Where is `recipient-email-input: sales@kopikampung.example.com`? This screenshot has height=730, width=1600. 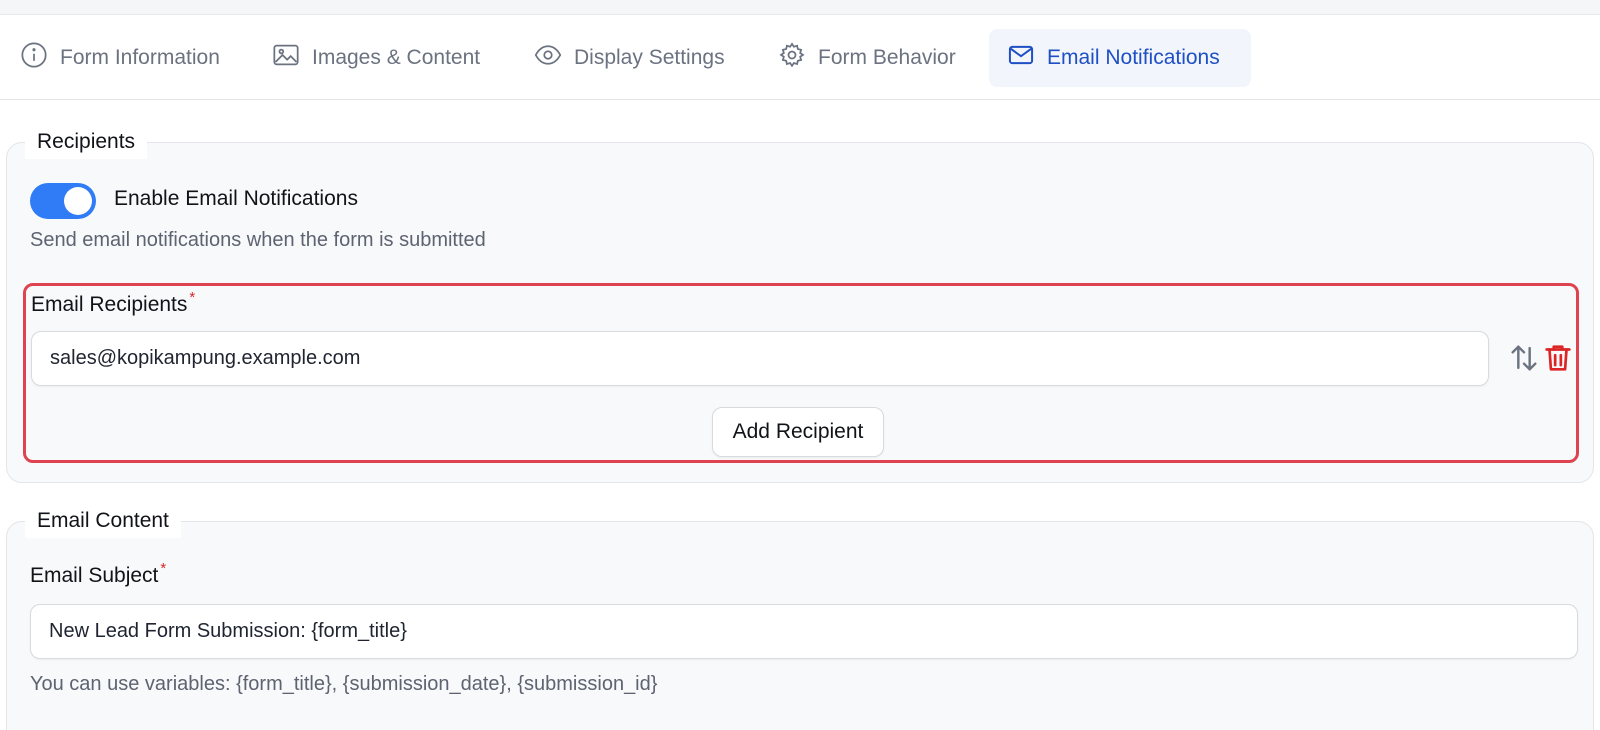 recipient-email-input: sales@kopikampung.example.com is located at coordinates (760, 358).